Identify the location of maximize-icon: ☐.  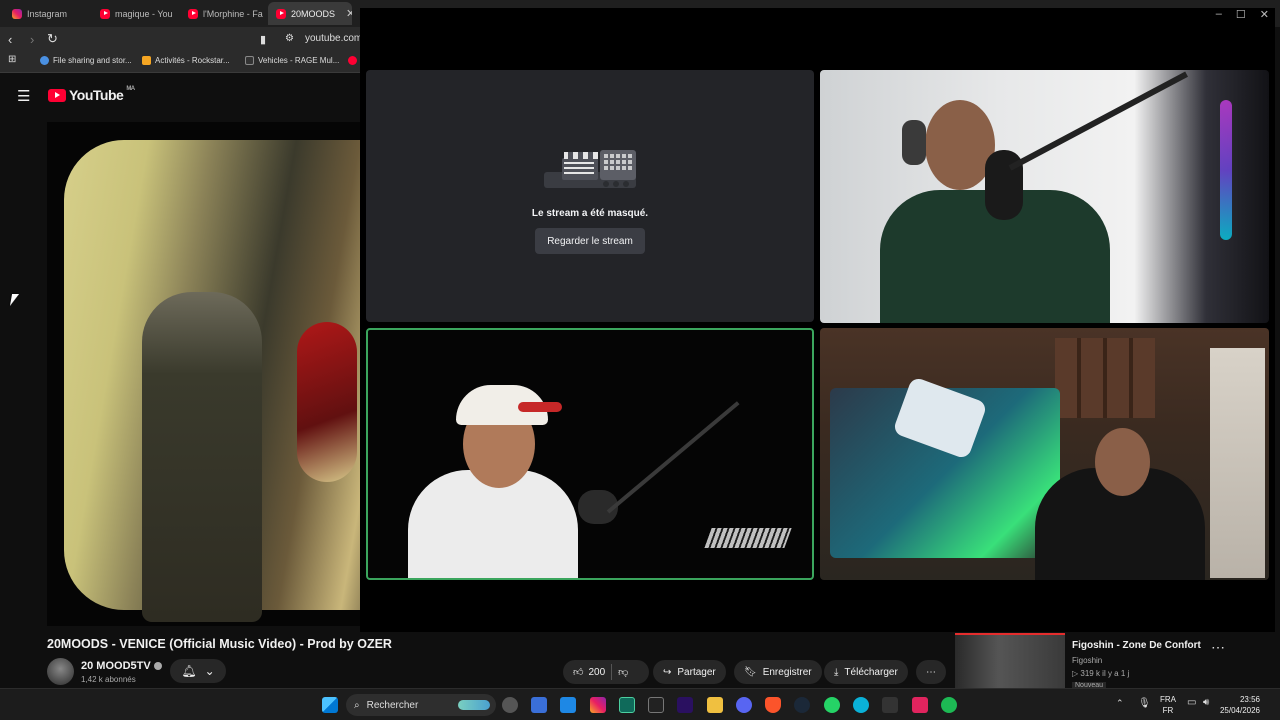
(1241, 14).